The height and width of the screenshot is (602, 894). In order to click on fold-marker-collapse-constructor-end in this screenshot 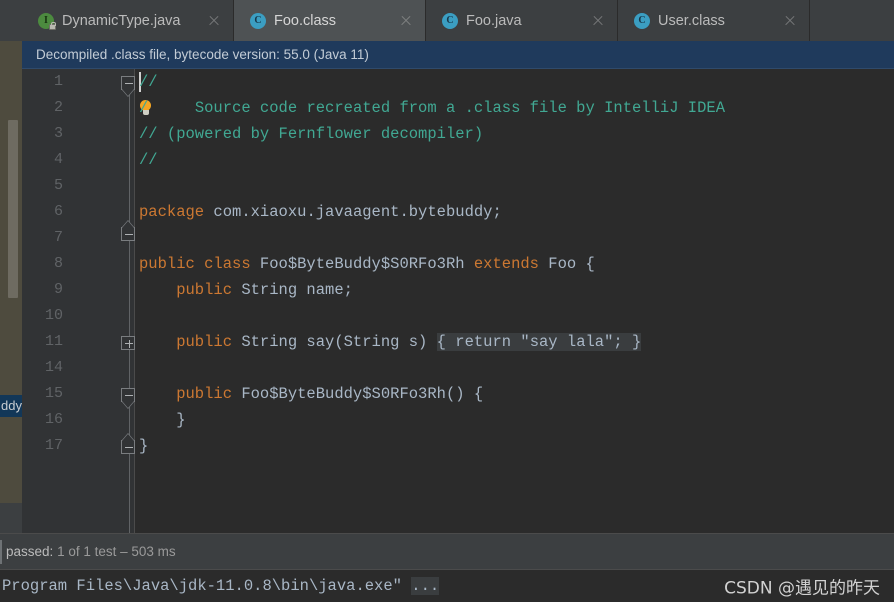, I will do `click(128, 447)`.